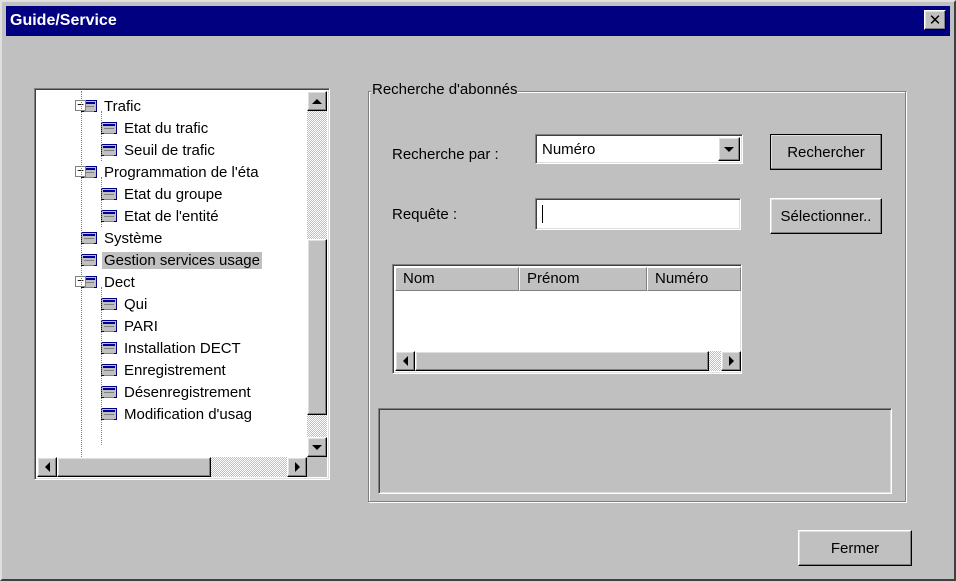 This screenshot has height=581, width=956. What do you see at coordinates (136, 304) in the screenshot?
I see `tree-item-label: Qui` at bounding box center [136, 304].